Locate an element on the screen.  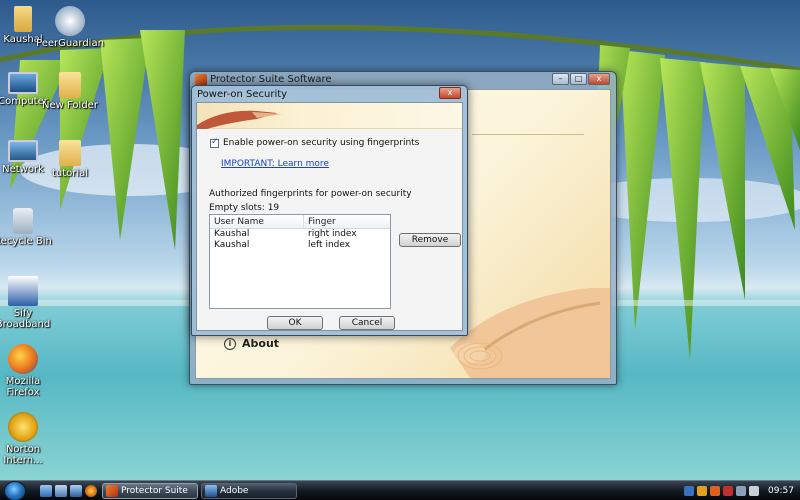
tray-network-icon is located at coordinates (741, 491).